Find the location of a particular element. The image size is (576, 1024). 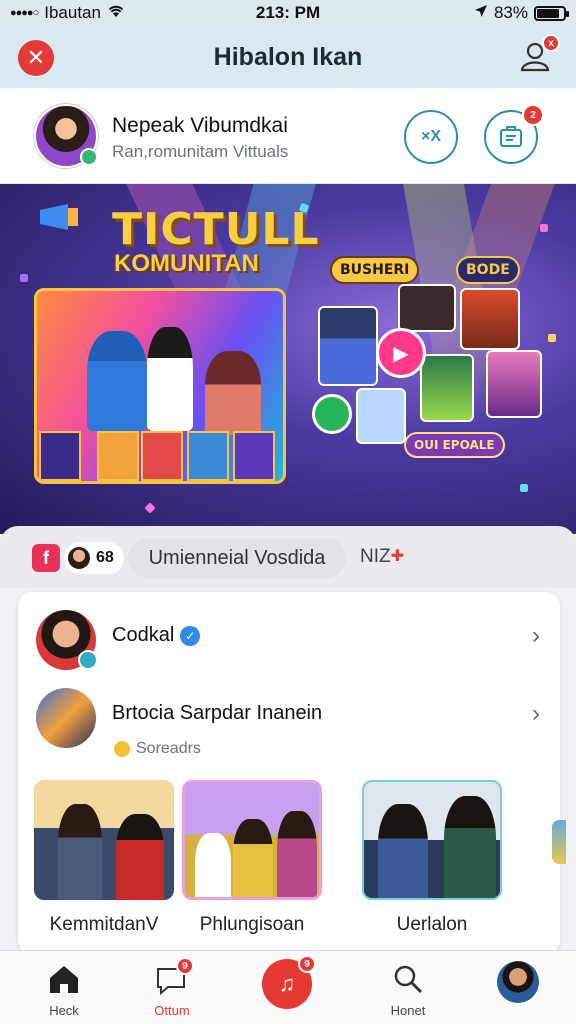

banner-sticker: BUSHERI is located at coordinates (375, 270).